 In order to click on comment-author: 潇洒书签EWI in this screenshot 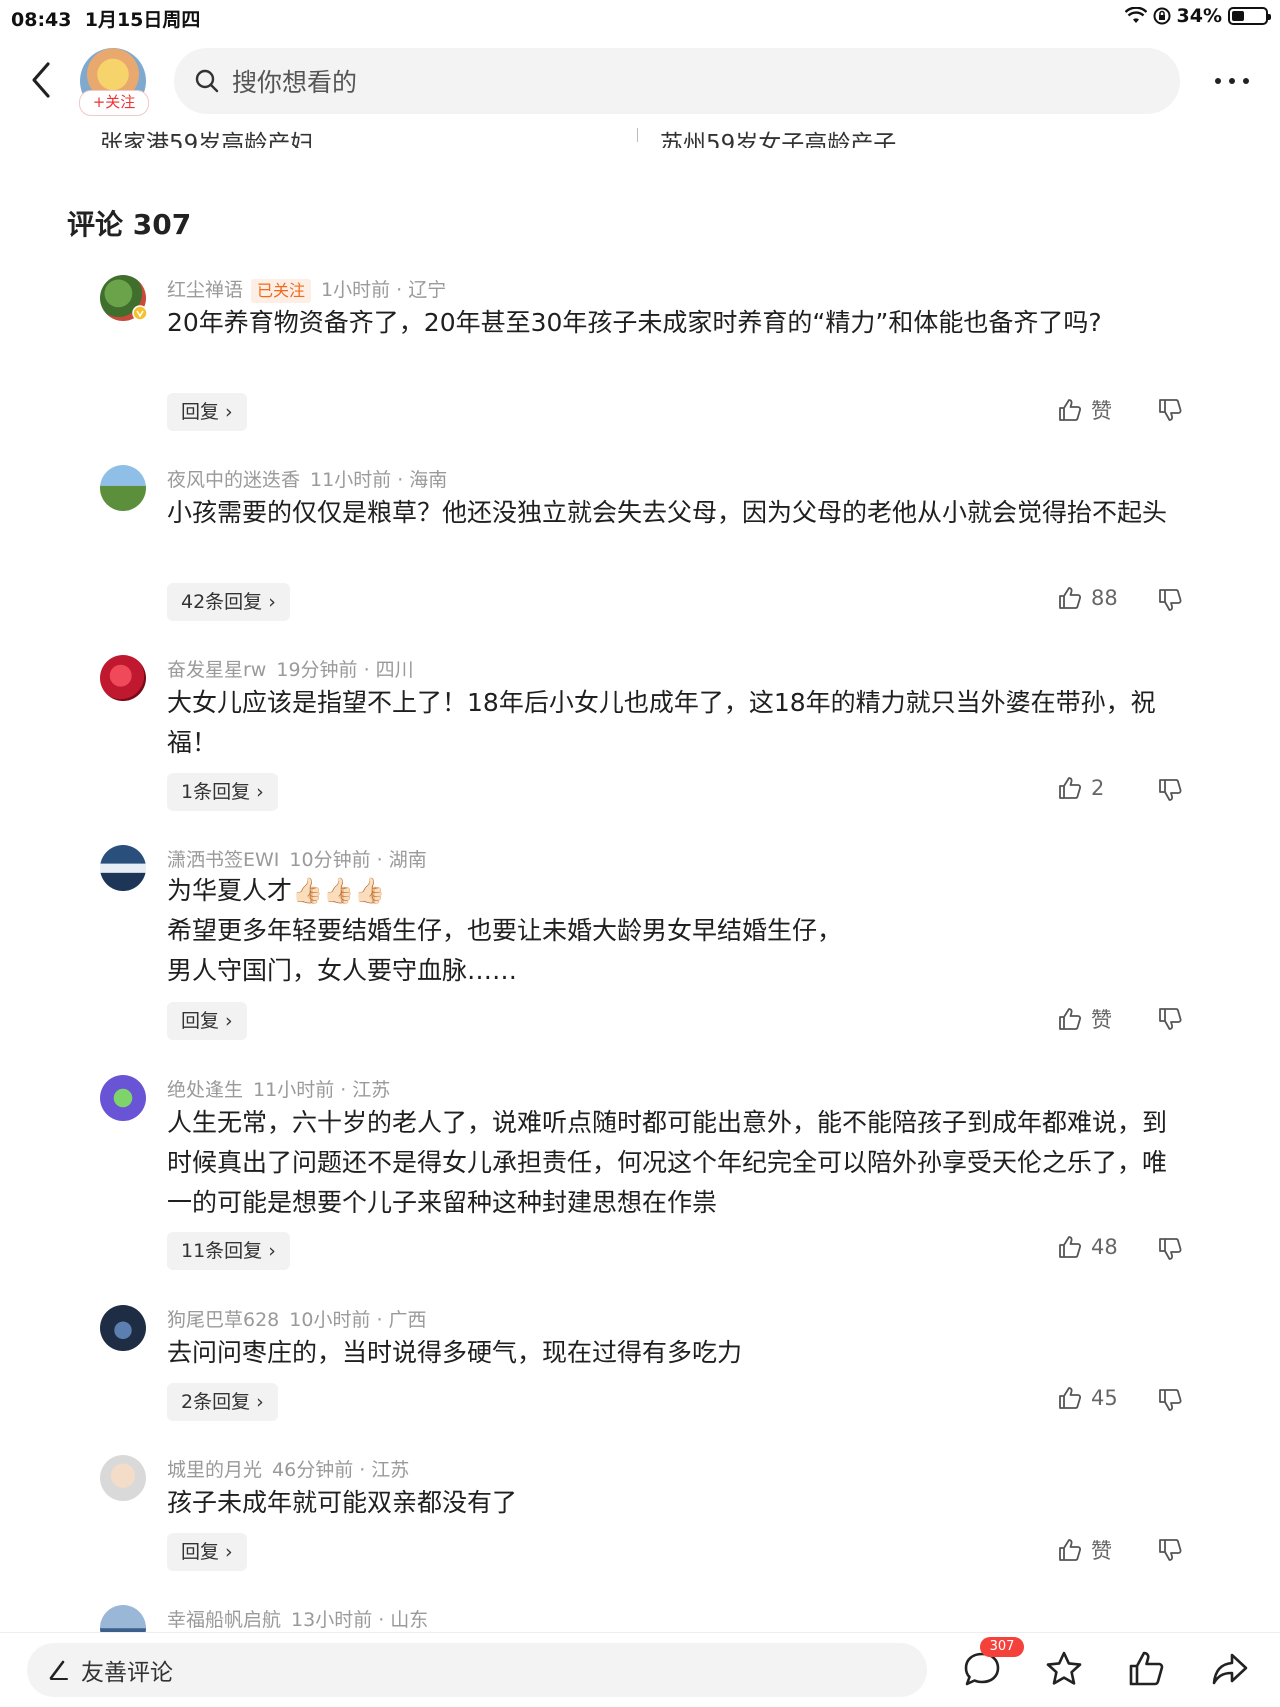, I will do `click(223, 860)`.